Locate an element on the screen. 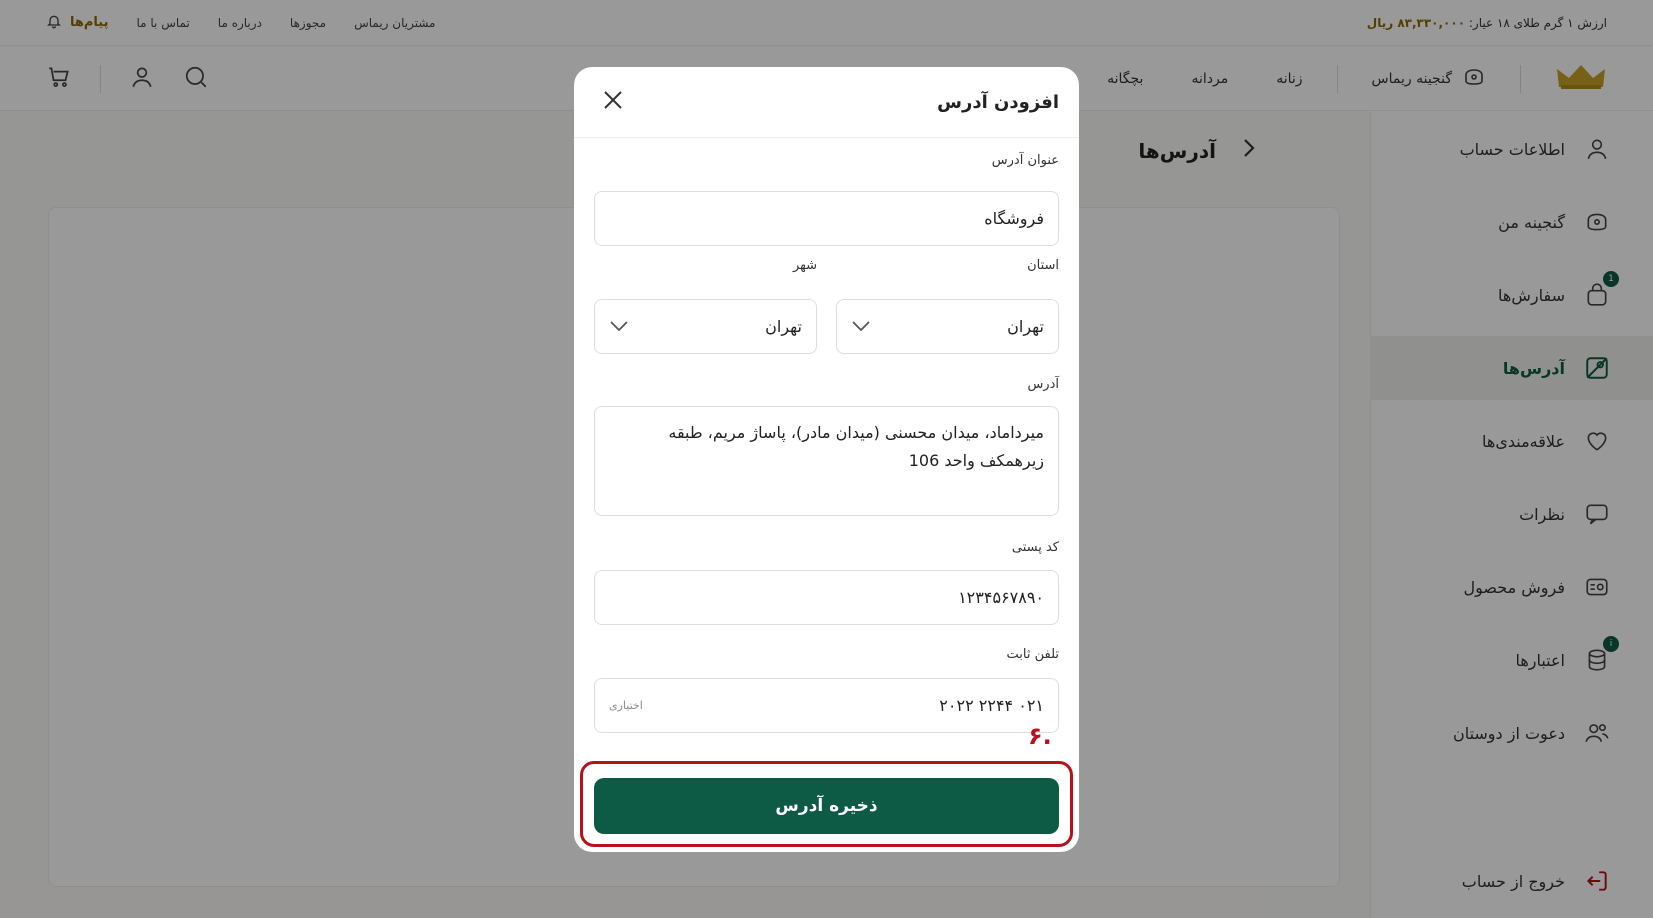 This screenshot has width=1653, height=918. phone-field: ۰۲۱ ۲۲۴۴ ۲۰۲۲ اختیاری is located at coordinates (826, 705).